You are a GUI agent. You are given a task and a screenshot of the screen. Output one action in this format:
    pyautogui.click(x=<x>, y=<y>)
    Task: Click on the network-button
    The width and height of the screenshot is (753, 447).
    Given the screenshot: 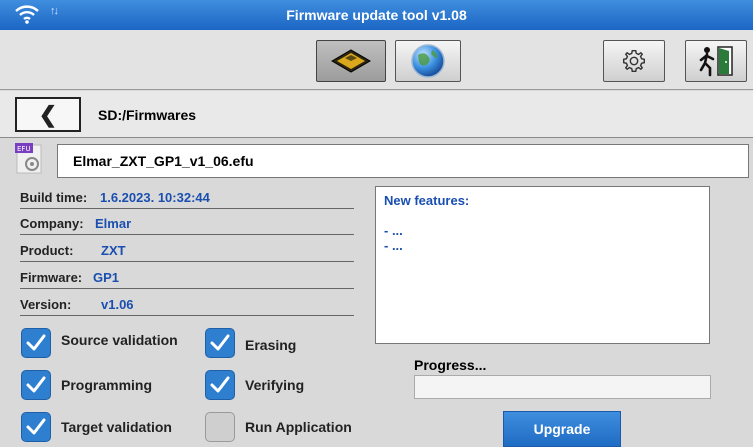 What is the action you would take?
    pyautogui.click(x=428, y=61)
    